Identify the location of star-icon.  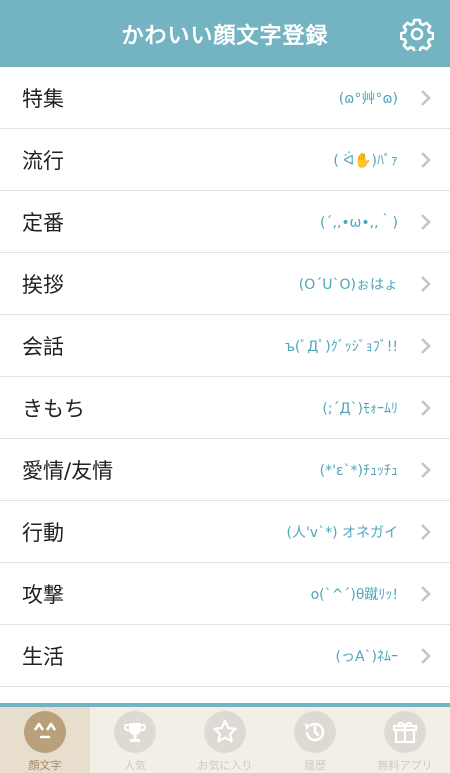
(225, 732).